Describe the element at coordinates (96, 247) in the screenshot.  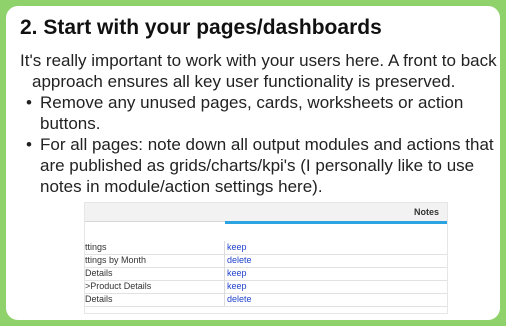
I see `module-name: ttings` at that location.